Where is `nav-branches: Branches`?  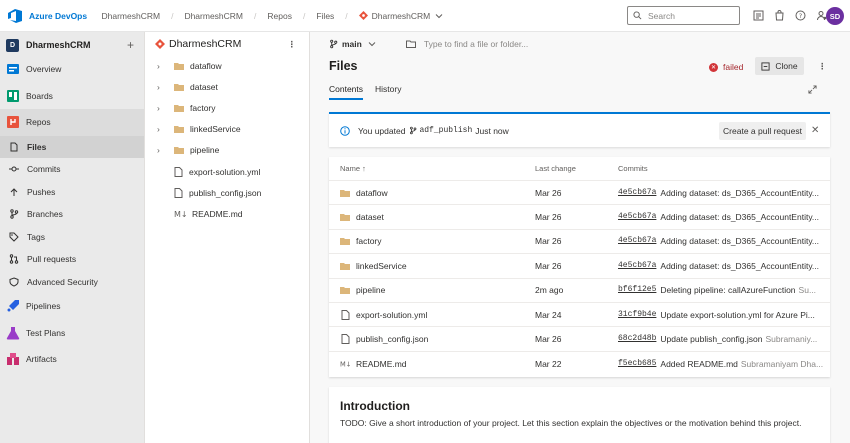 nav-branches: Branches is located at coordinates (72, 214).